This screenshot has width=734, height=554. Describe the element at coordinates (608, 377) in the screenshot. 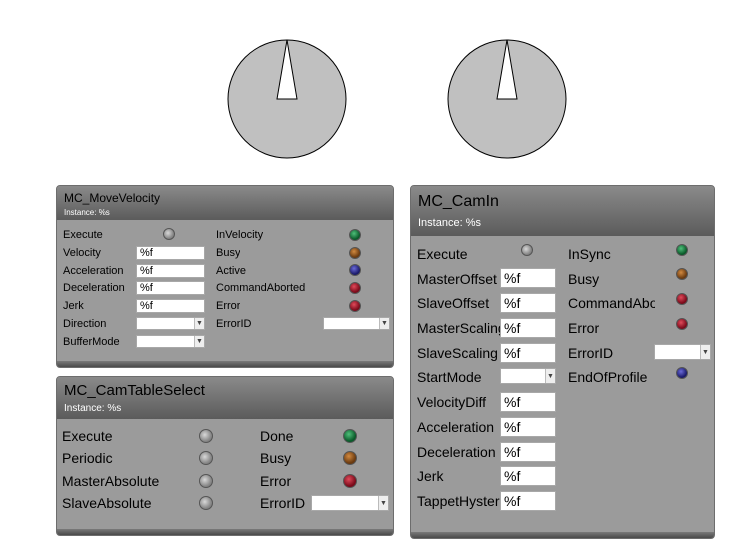

I see `endofprofile-label: EndOfProfile` at that location.